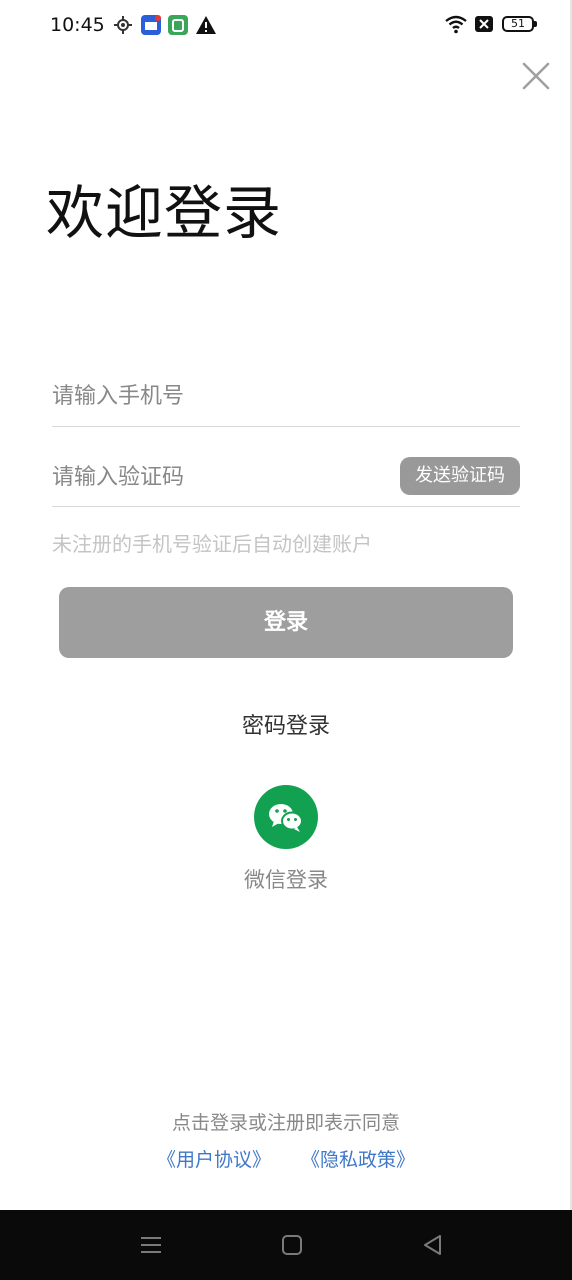 The image size is (572, 1280). What do you see at coordinates (151, 25) in the screenshot?
I see `app-notification-icon` at bounding box center [151, 25].